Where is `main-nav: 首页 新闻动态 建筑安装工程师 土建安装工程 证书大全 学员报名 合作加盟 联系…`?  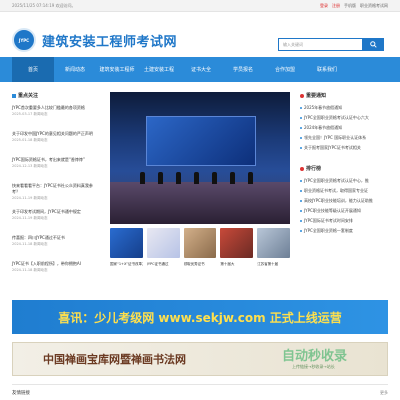 main-nav: 首页 新闻动态 建筑安装工程师 土建安装工程 证书大全 学员报名 合作加盟 联系… is located at coordinates (200, 69).